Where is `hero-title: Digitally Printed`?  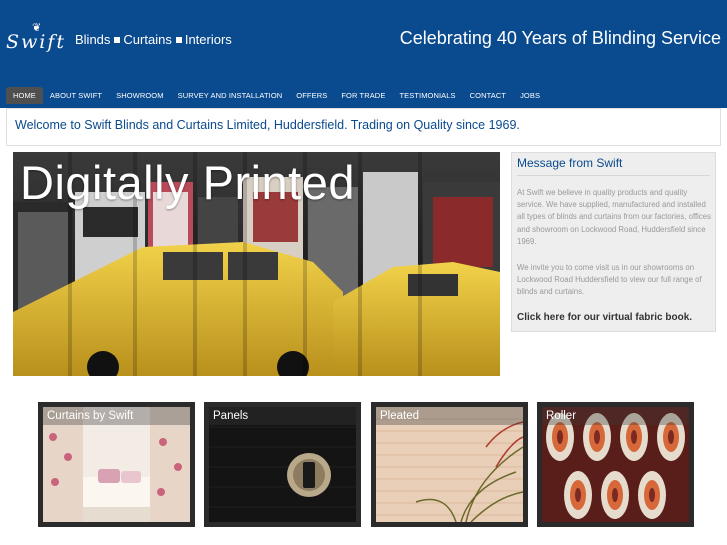
hero-title: Digitally Printed is located at coordinates (188, 182).